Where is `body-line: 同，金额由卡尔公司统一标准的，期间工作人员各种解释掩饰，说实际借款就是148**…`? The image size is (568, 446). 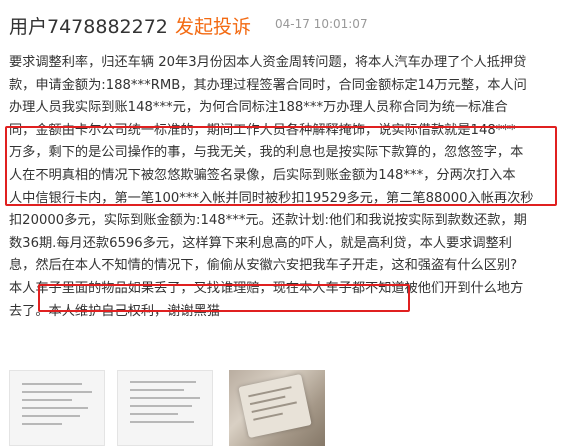 body-line: 同，金额由卡尔公司统一标准的，期间工作人员各种解释掩饰，说实际借款就是148**… is located at coordinates (262, 130).